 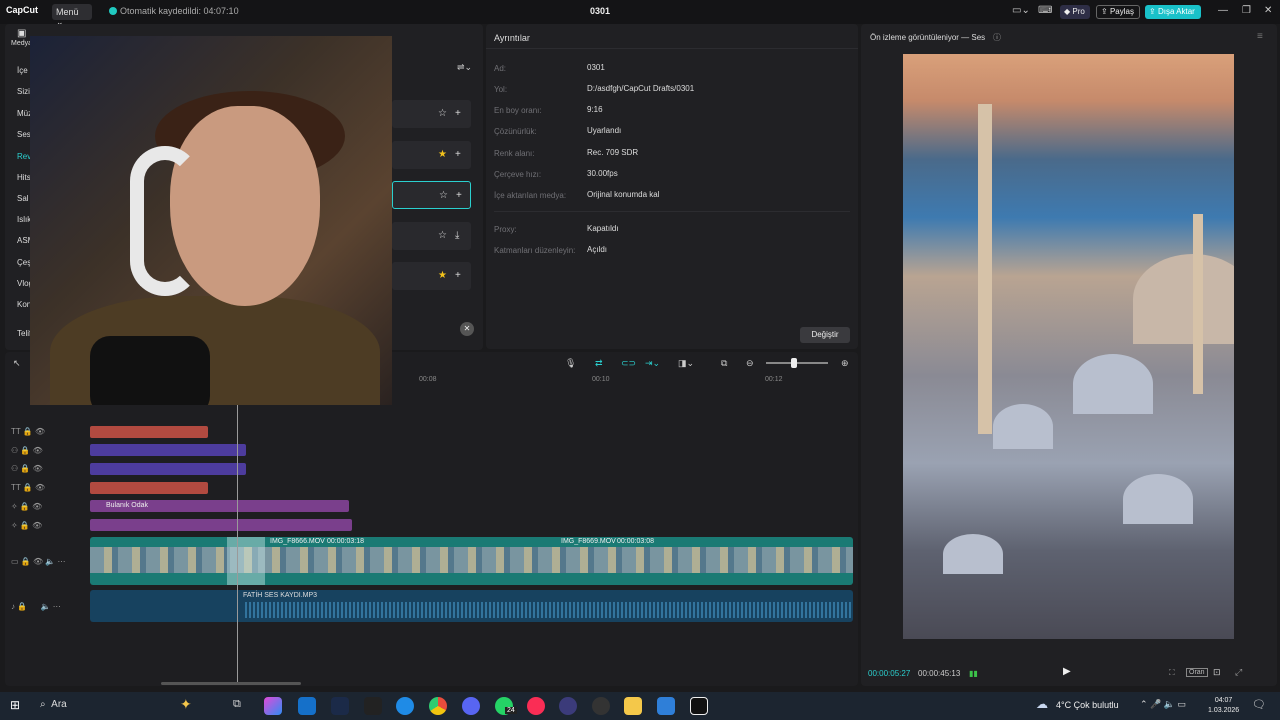 I want to click on zoom-slider, so click(x=797, y=363).